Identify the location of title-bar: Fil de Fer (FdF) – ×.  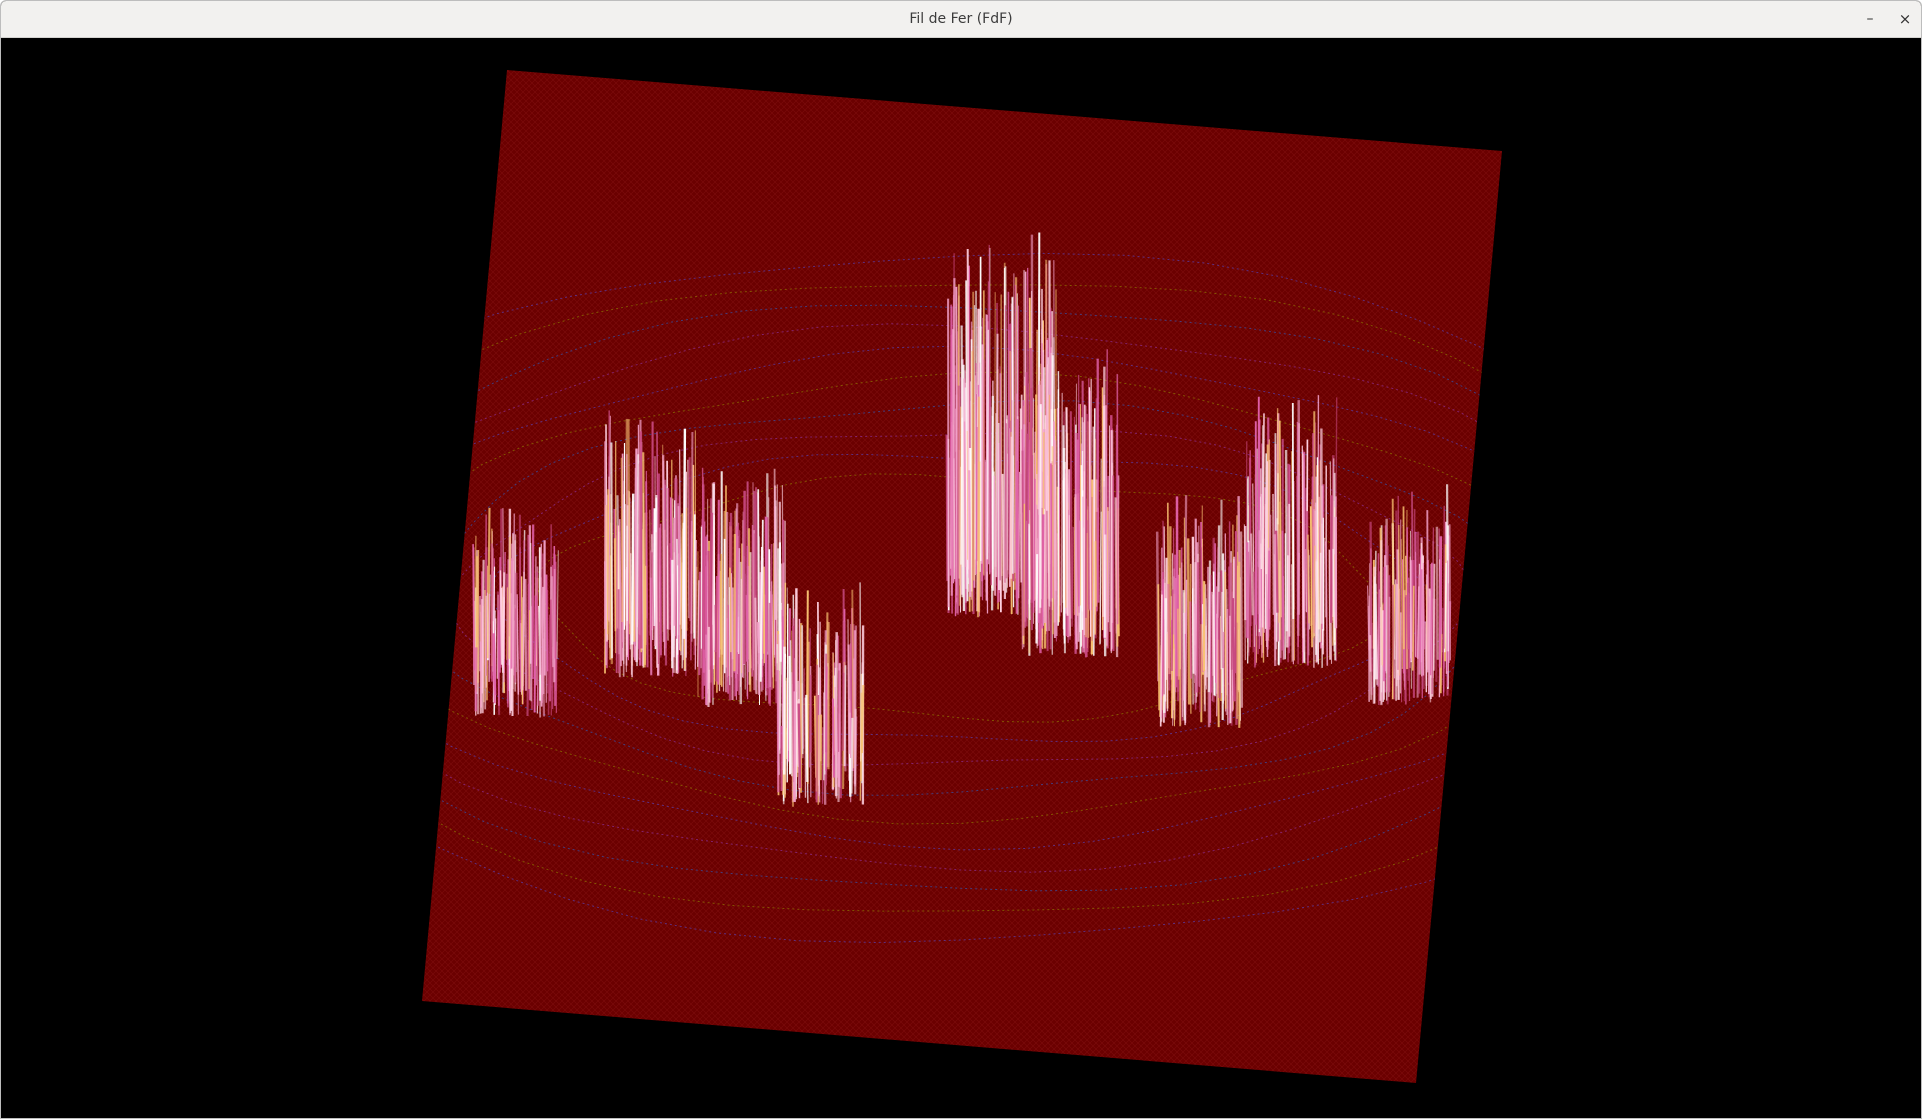
(961, 19).